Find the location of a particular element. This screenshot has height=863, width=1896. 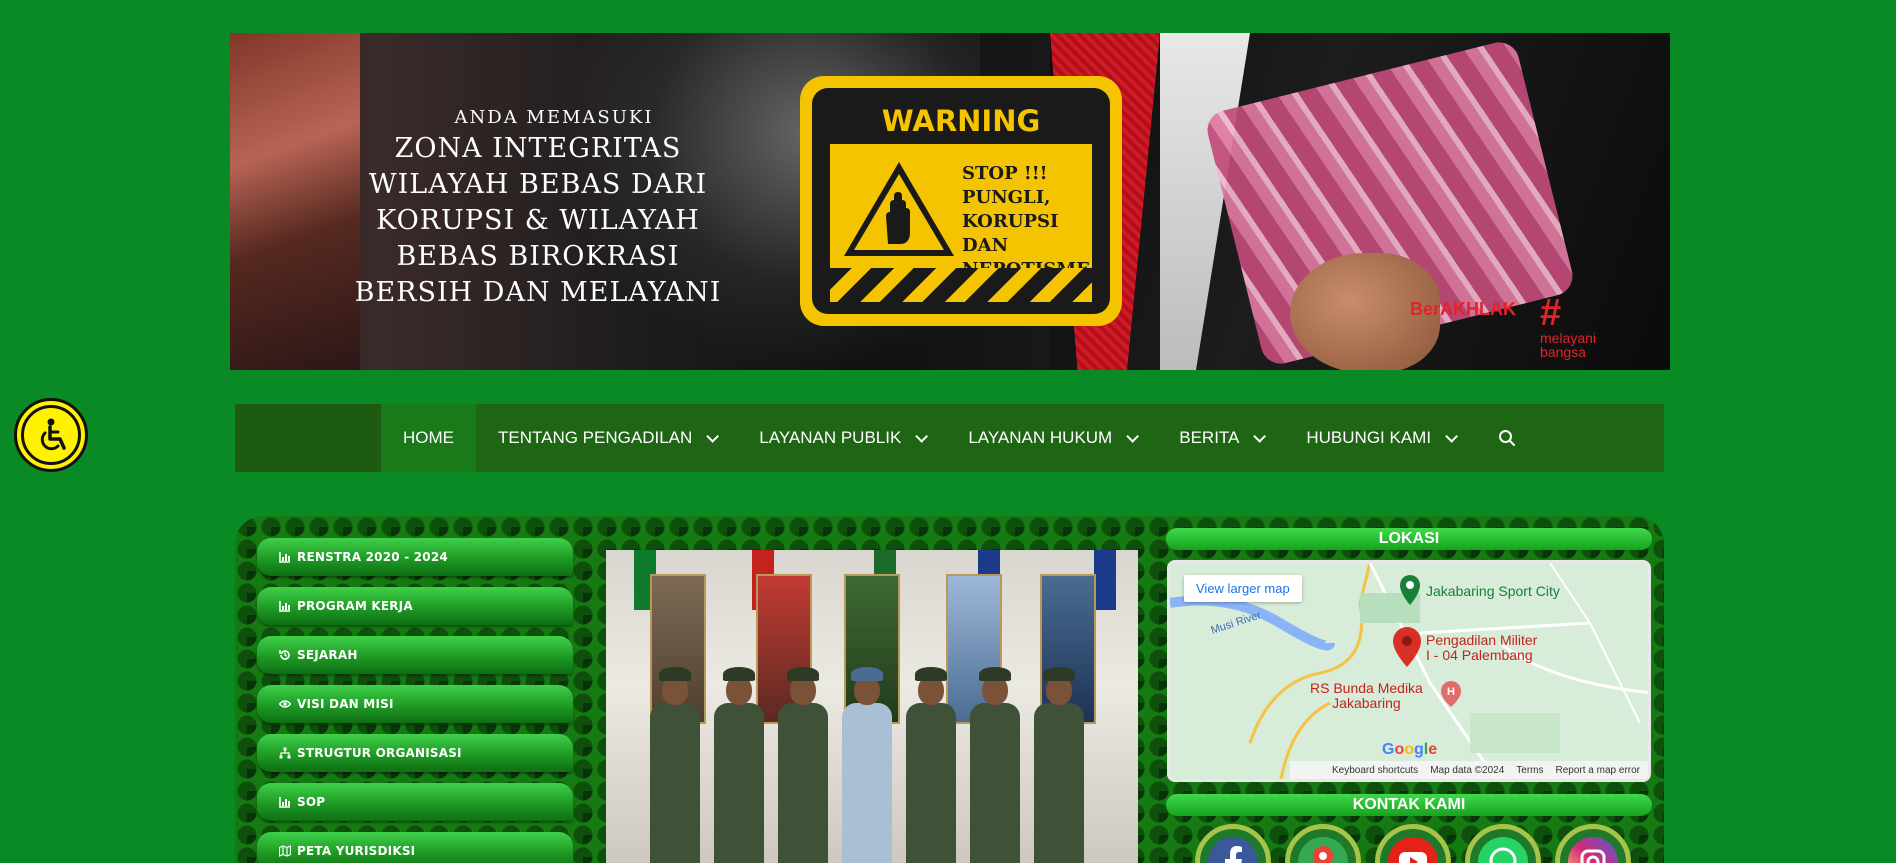

side-menu-item-sop: SOP is located at coordinates (415, 802).